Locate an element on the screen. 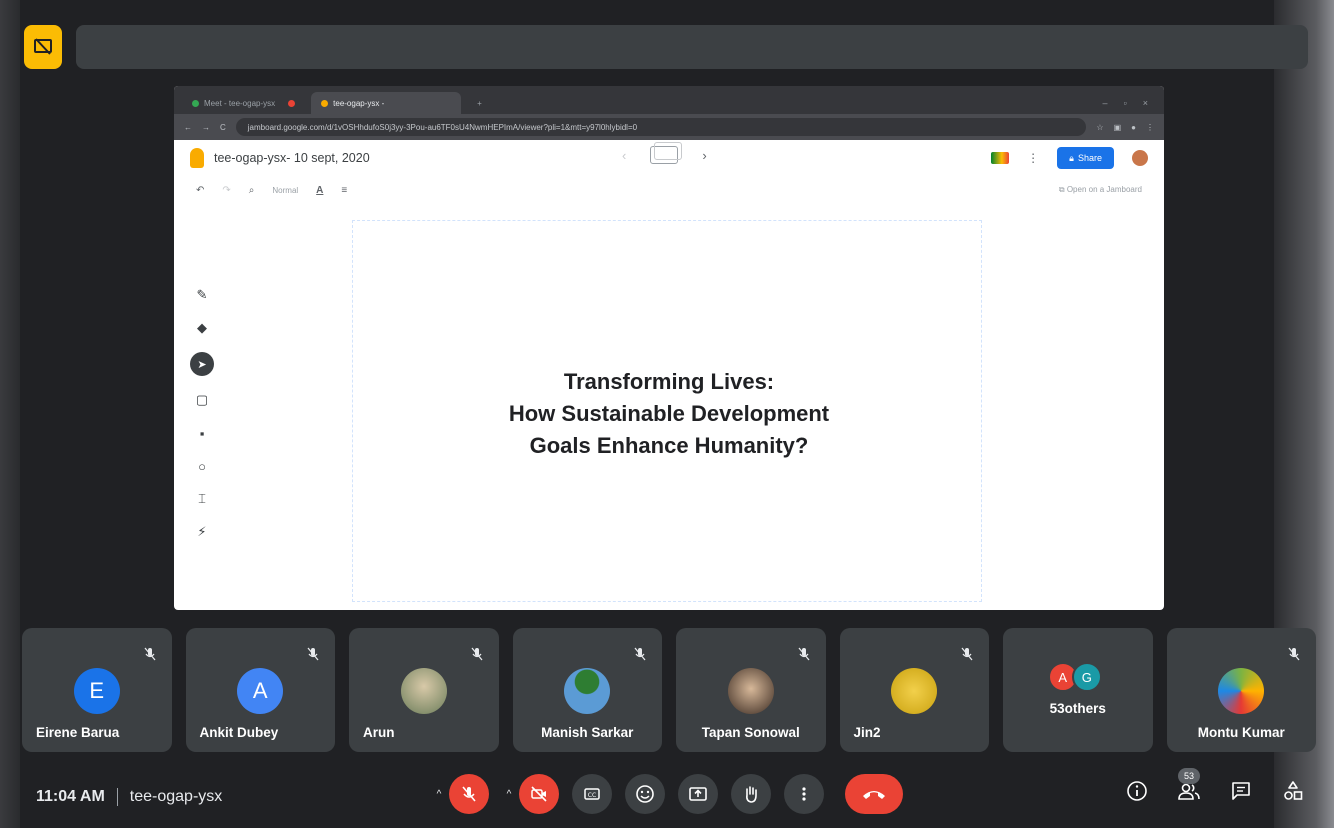  font-style-select: Normal is located at coordinates (285, 190).